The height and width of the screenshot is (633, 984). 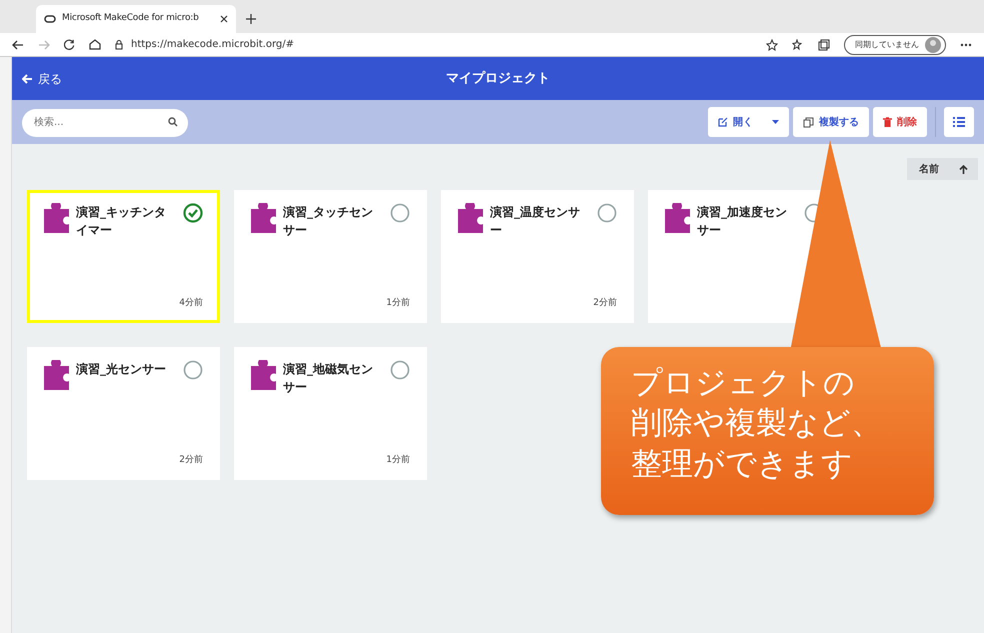 What do you see at coordinates (123, 256) in the screenshot?
I see `project-card: 演習_キッチンタイマー 4分前` at bounding box center [123, 256].